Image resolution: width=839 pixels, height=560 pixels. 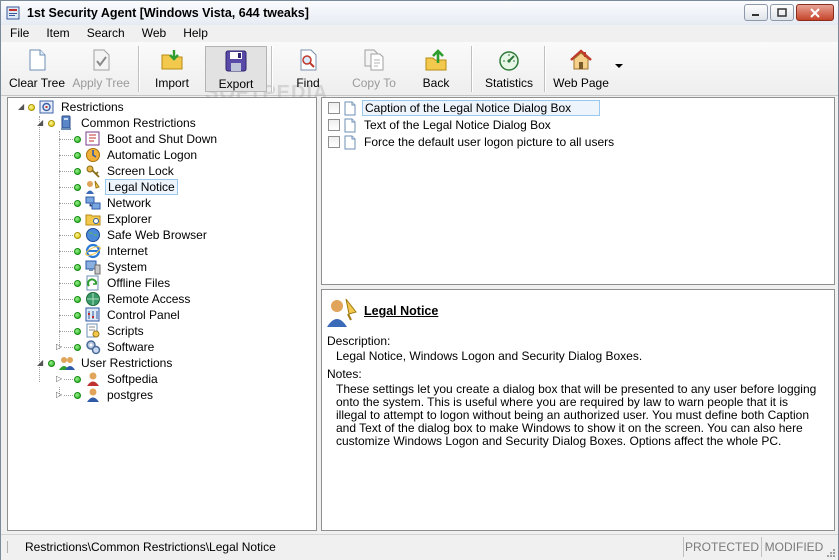 What do you see at coordinates (136, 155) in the screenshot?
I see `tree-node-automatic-logon: Automatic Logon` at bounding box center [136, 155].